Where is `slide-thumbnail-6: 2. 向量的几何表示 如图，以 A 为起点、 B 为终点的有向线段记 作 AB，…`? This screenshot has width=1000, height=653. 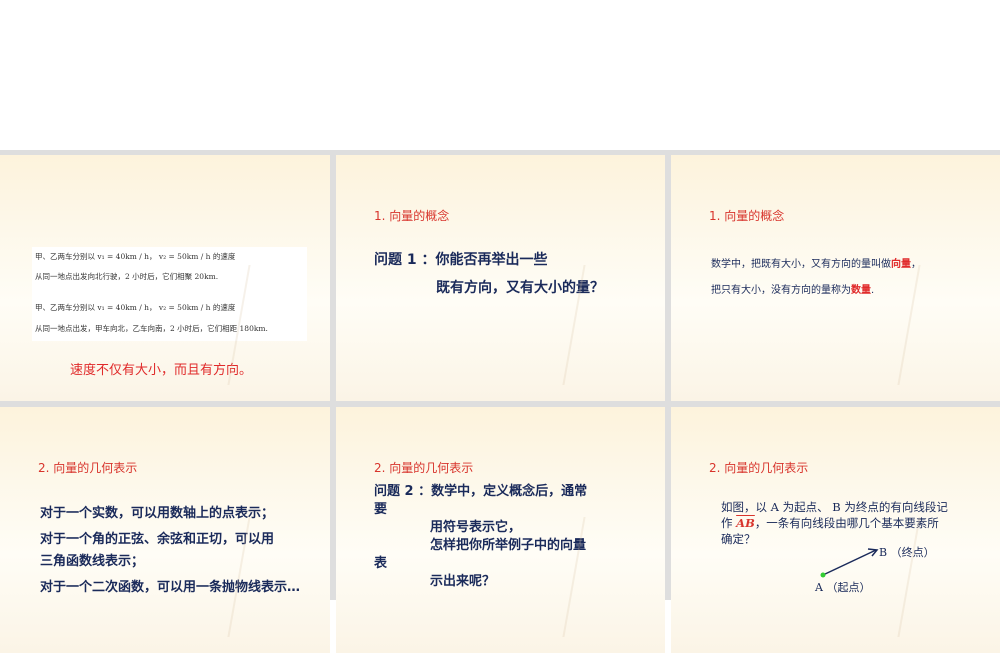
slide-thumbnail-6: 2. 向量的几何表示 如图，以 A 为起点、 B 为终点的有向线段记 作 AB，… is located at coordinates (835, 530).